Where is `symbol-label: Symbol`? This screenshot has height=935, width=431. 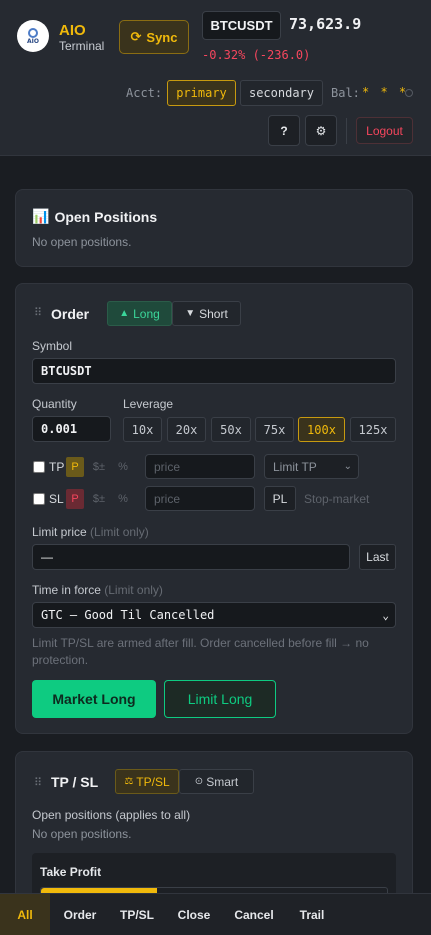
symbol-label: Symbol is located at coordinates (52, 346).